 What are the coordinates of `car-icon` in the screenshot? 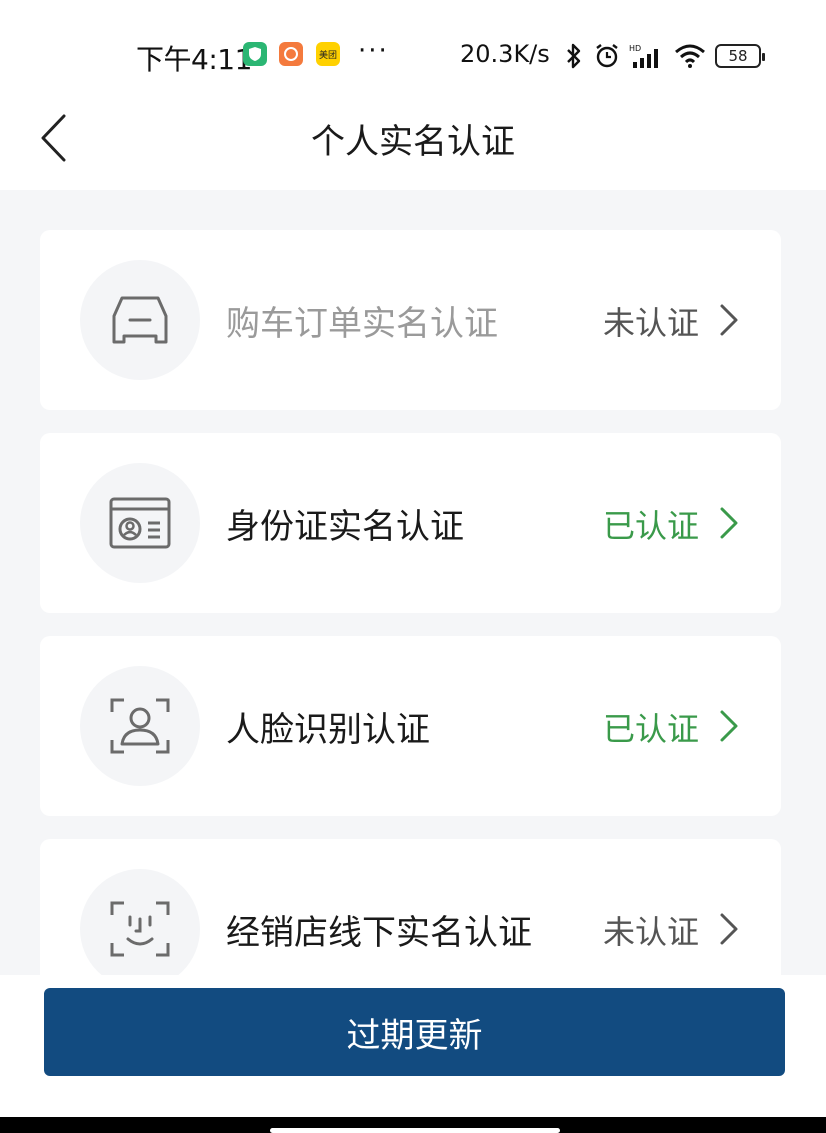 It's located at (140, 320).